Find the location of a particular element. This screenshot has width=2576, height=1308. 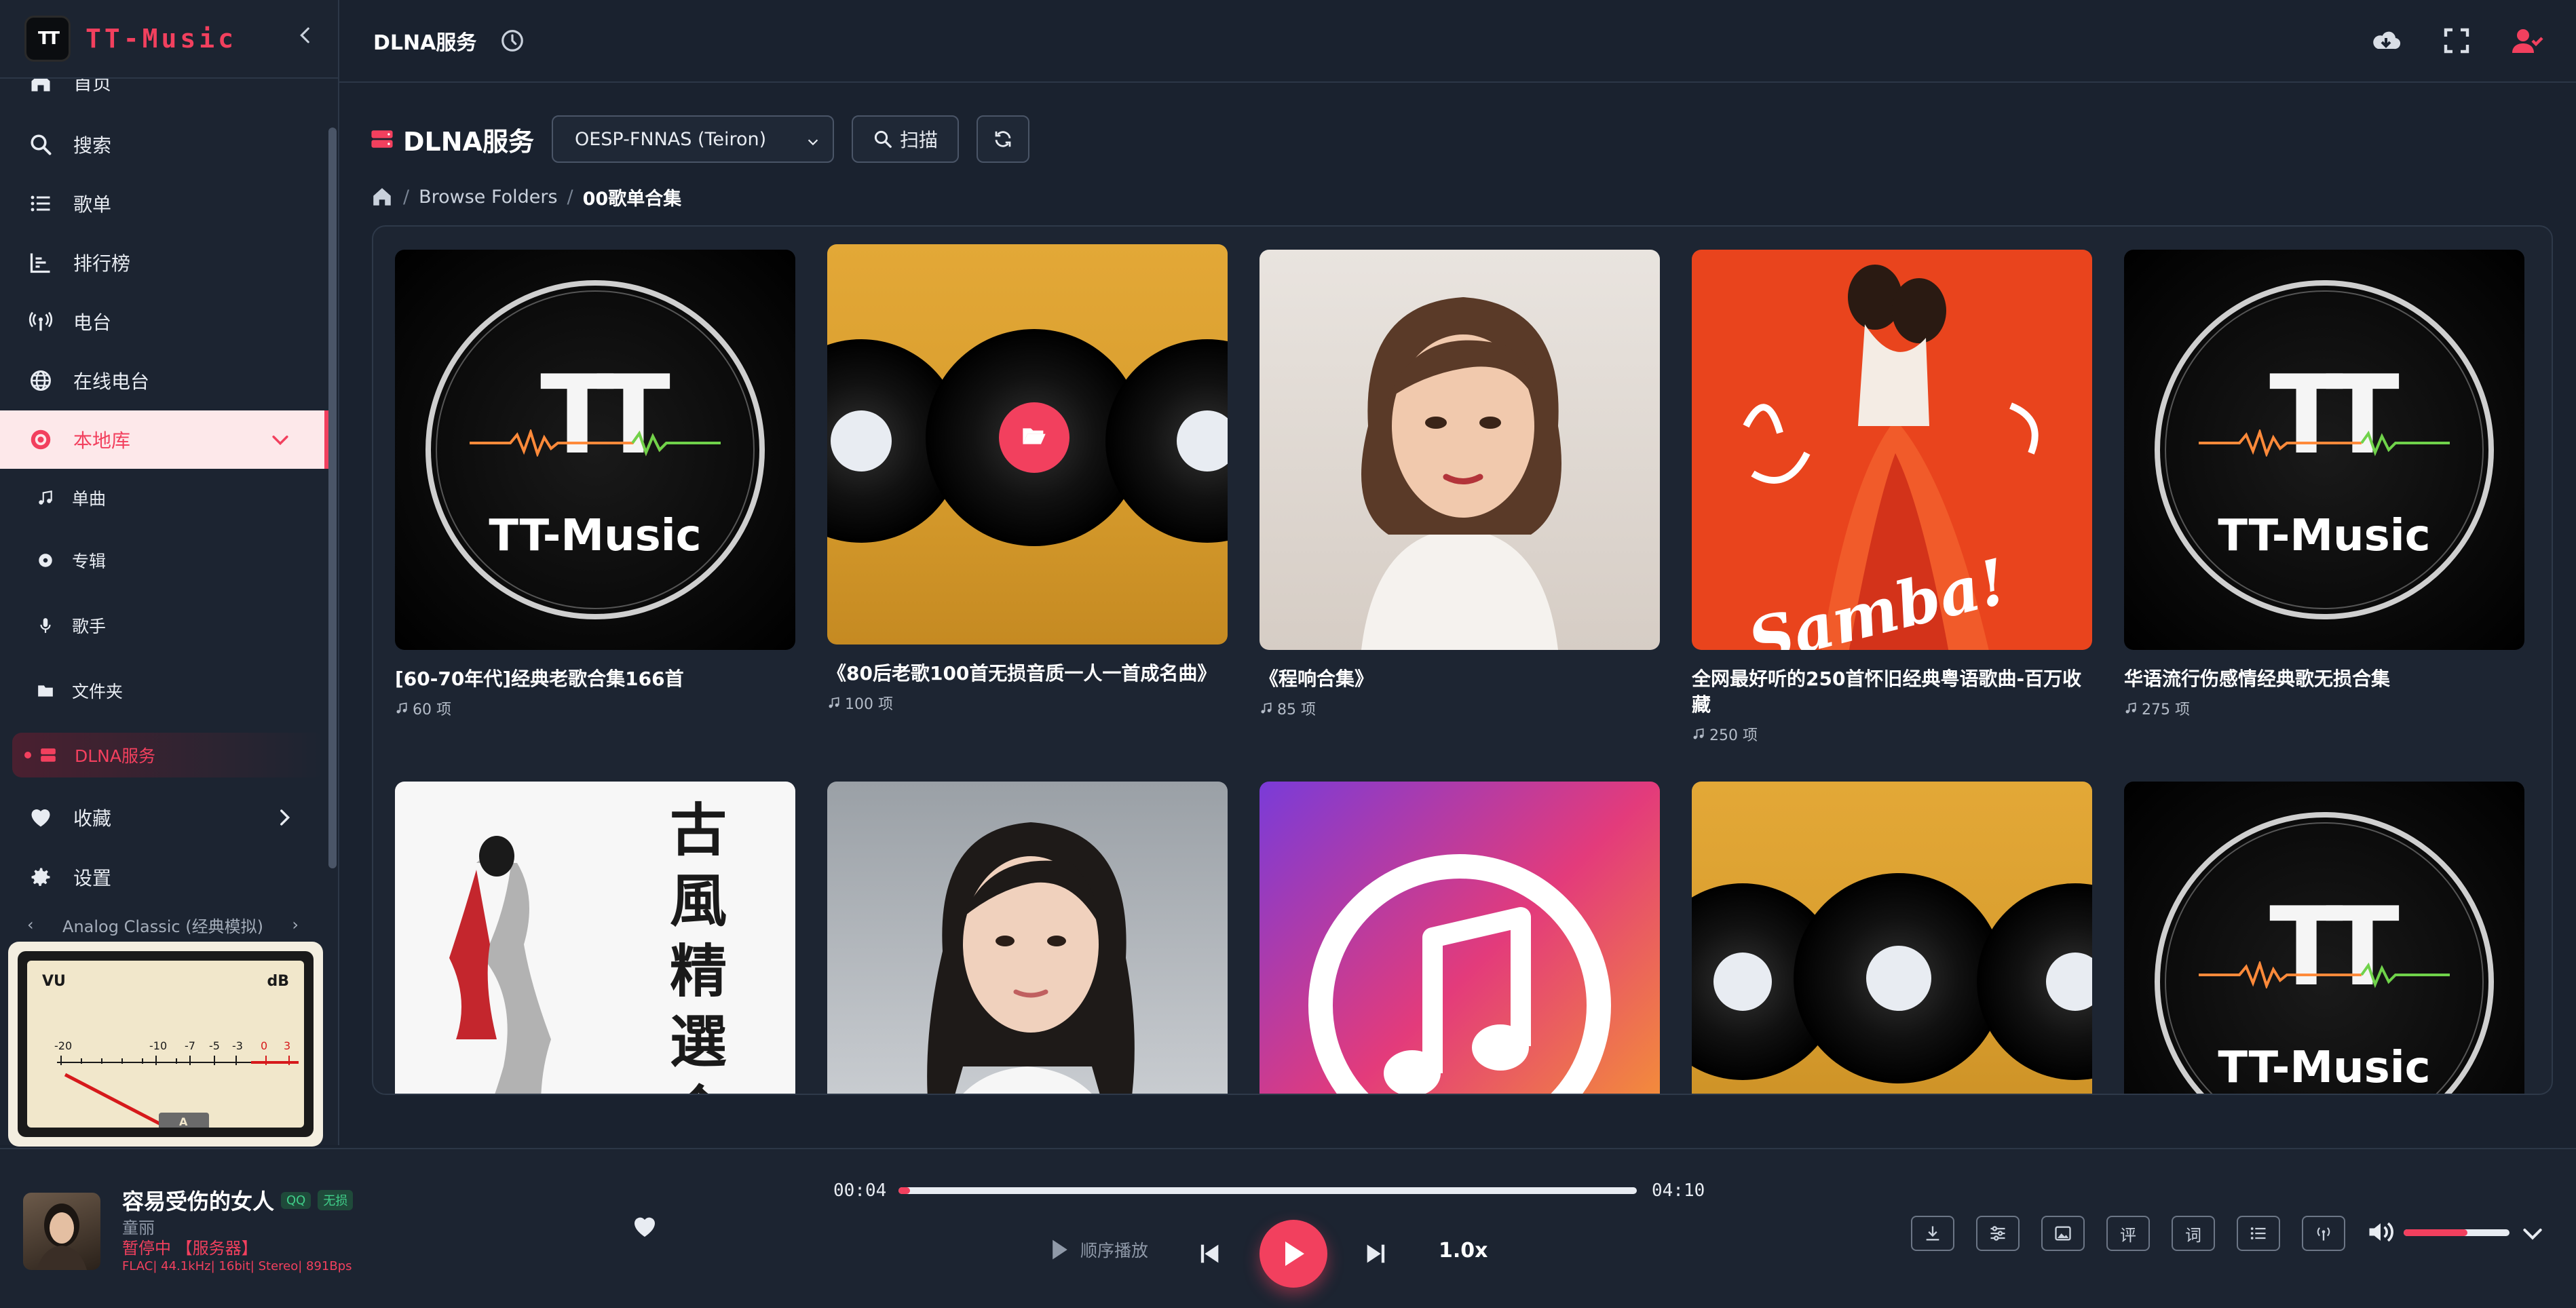

playback-speed: 1.0x is located at coordinates (1463, 1251).